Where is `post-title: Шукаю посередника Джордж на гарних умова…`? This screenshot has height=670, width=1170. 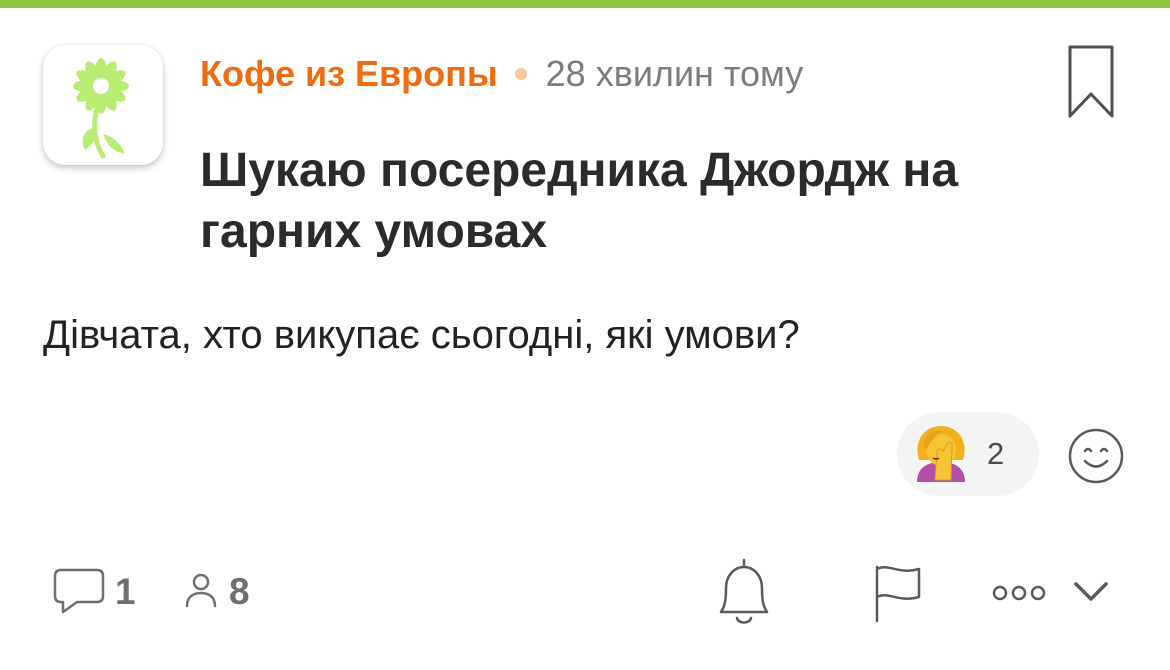
post-title: Шукаю посередника Джордж на гарних умова… is located at coordinates (665, 201).